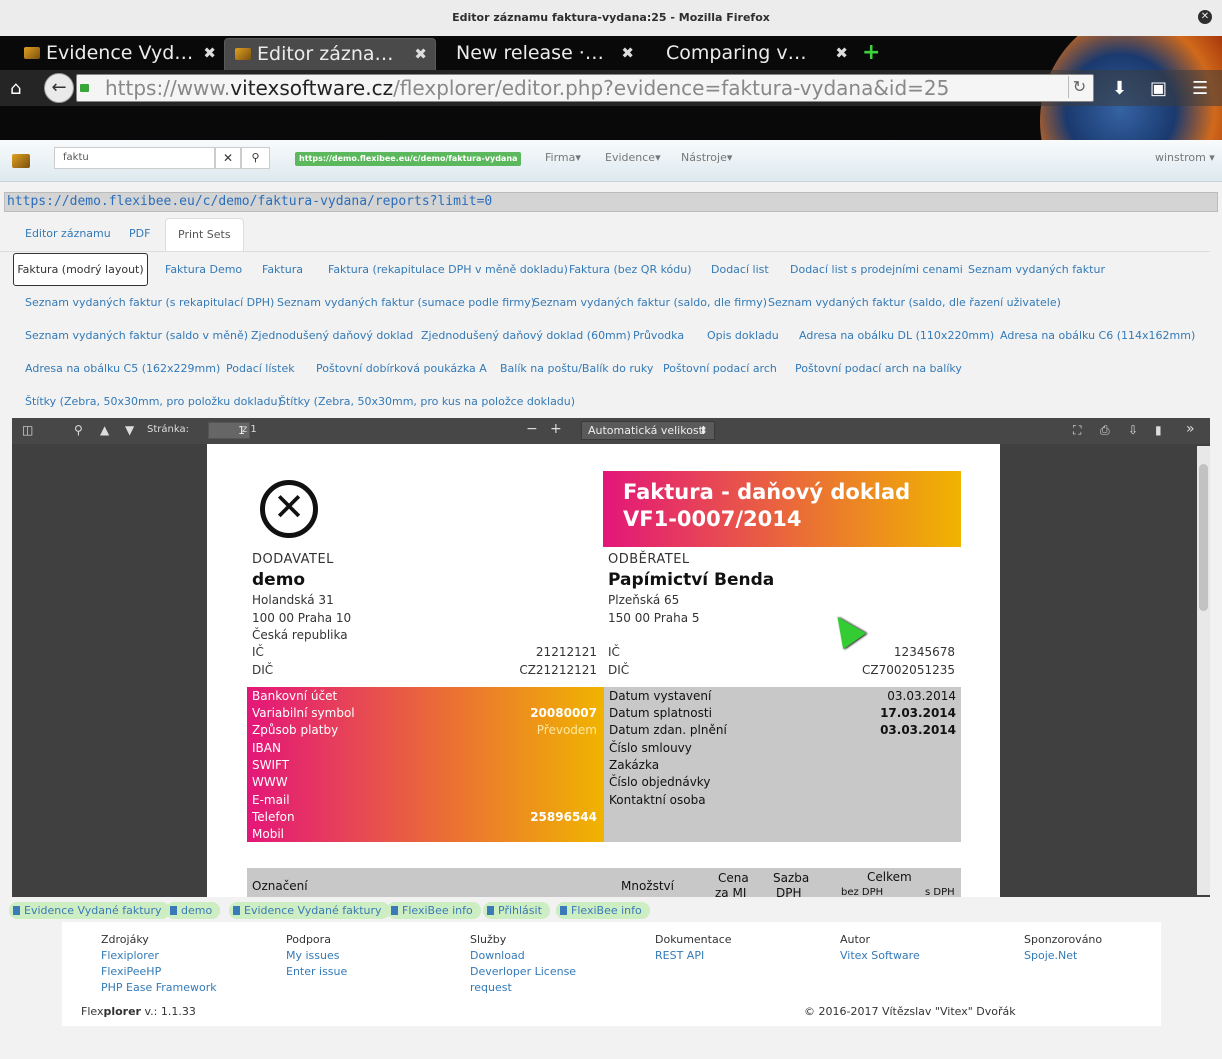 Image resolution: width=1222 pixels, height=1059 pixels. Describe the element at coordinates (270, 782) in the screenshot. I see `payment-label: WWW` at that location.